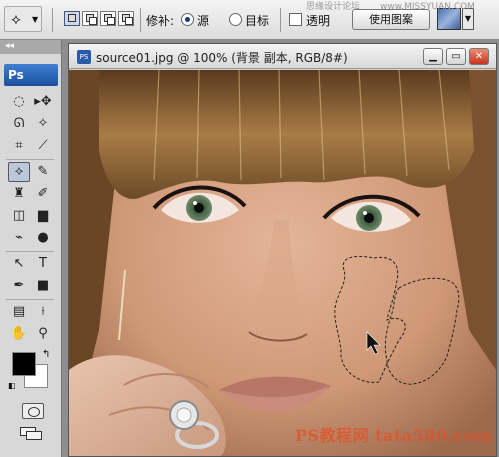  What do you see at coordinates (390, 7) in the screenshot?
I see `site-watermark: 思缘设计论坛 www.MISSYUAN.COM` at bounding box center [390, 7].